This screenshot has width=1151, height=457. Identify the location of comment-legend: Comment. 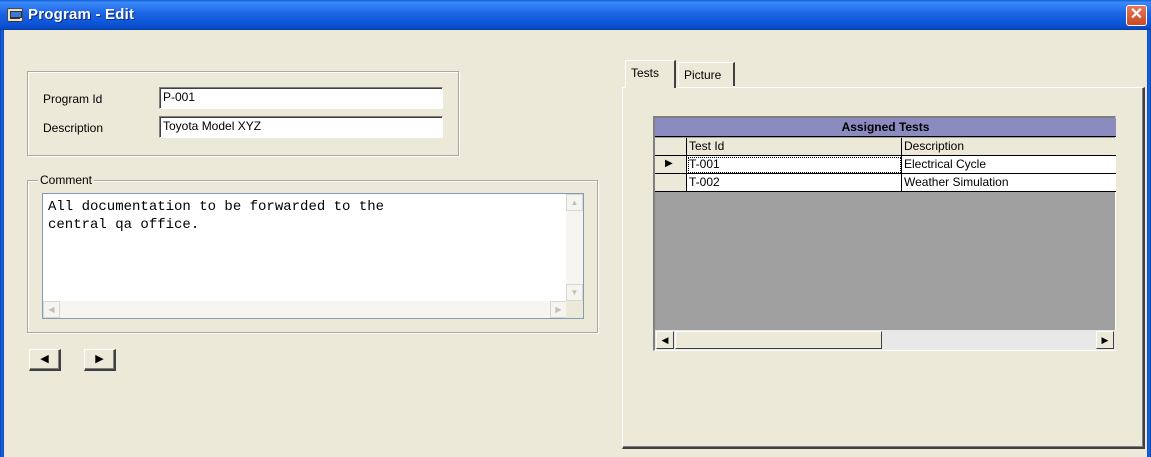
(66, 180).